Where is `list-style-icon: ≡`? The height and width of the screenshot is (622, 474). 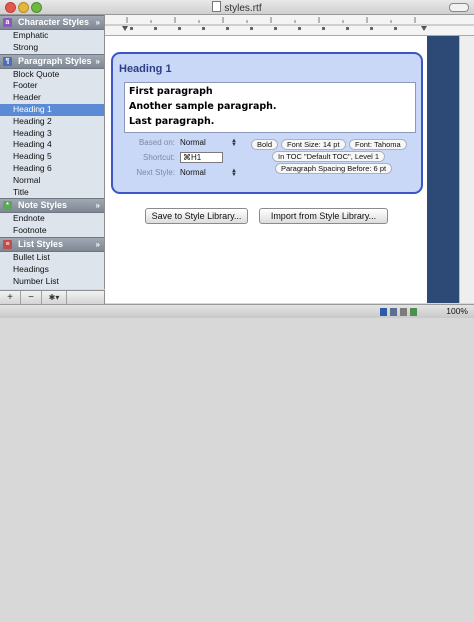
list-style-icon: ≡ is located at coordinates (7, 244).